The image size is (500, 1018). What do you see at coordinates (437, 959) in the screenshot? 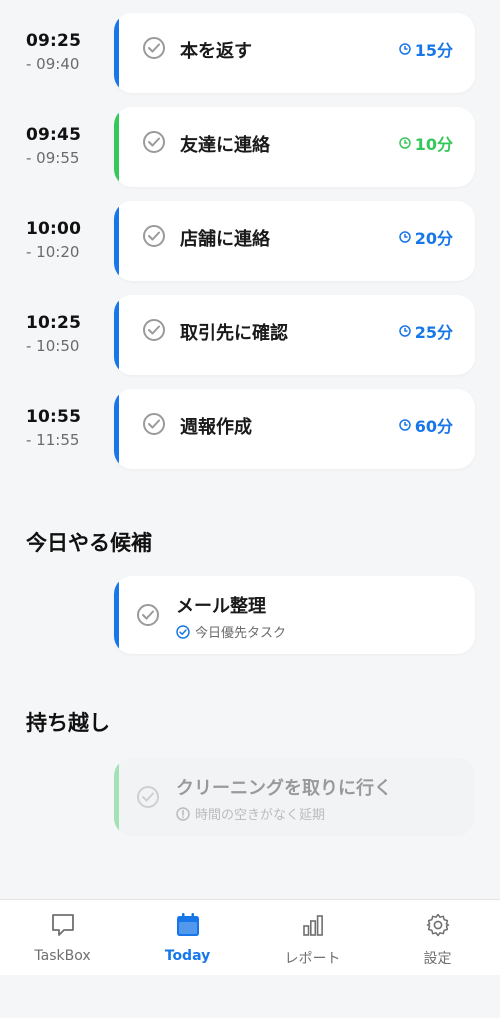
I see `tab-label: 設定` at bounding box center [437, 959].